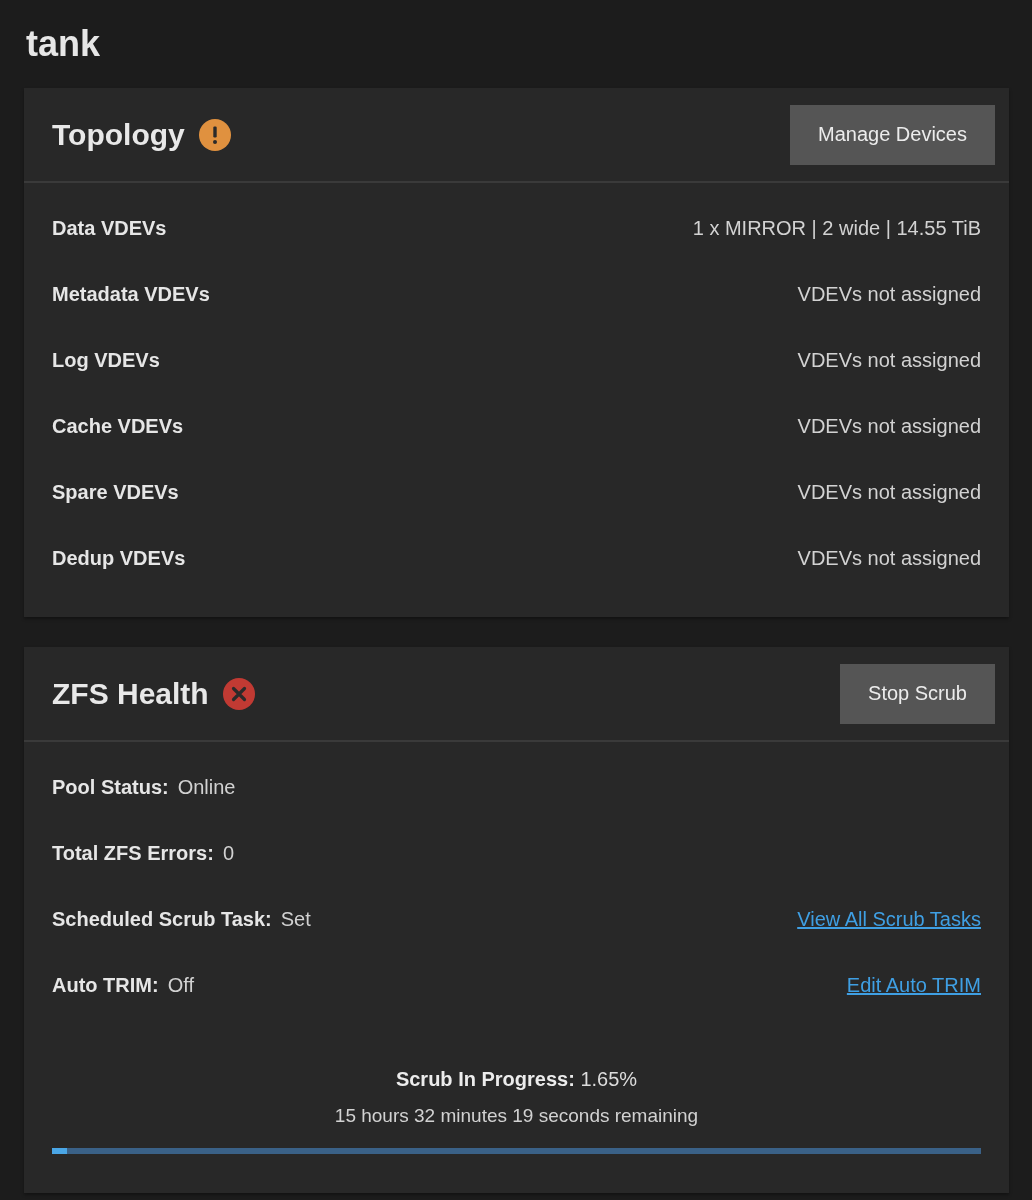  What do you see at coordinates (105, 985) in the screenshot?
I see `row-label: Auto TRIM:` at bounding box center [105, 985].